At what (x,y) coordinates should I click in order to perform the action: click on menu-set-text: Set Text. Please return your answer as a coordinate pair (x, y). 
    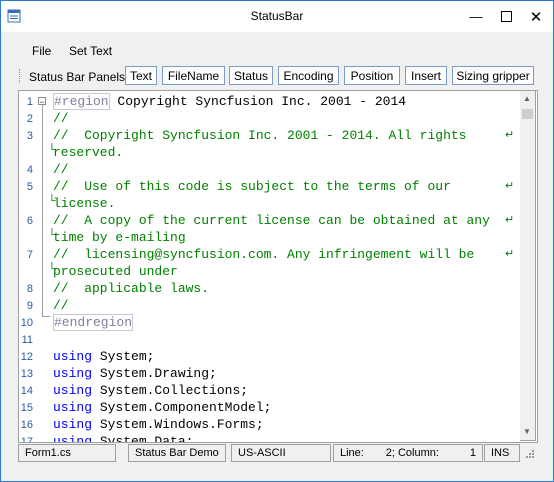
    Looking at the image, I should click on (90, 51).